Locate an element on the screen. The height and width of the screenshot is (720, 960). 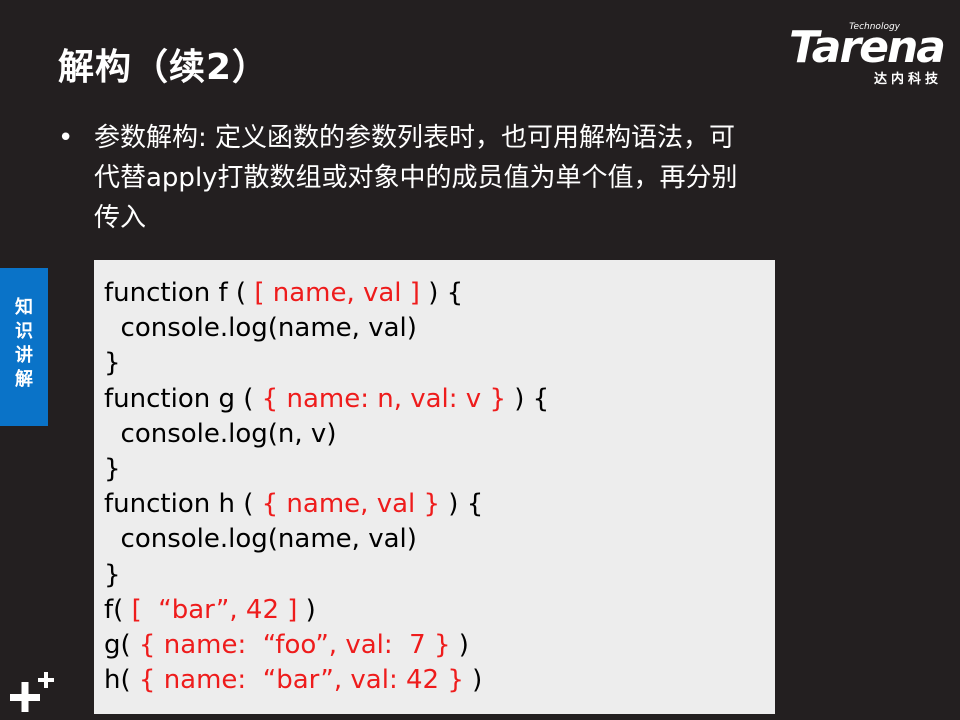
code-line: function h ( { name, val } ) { is located at coordinates (326, 504).